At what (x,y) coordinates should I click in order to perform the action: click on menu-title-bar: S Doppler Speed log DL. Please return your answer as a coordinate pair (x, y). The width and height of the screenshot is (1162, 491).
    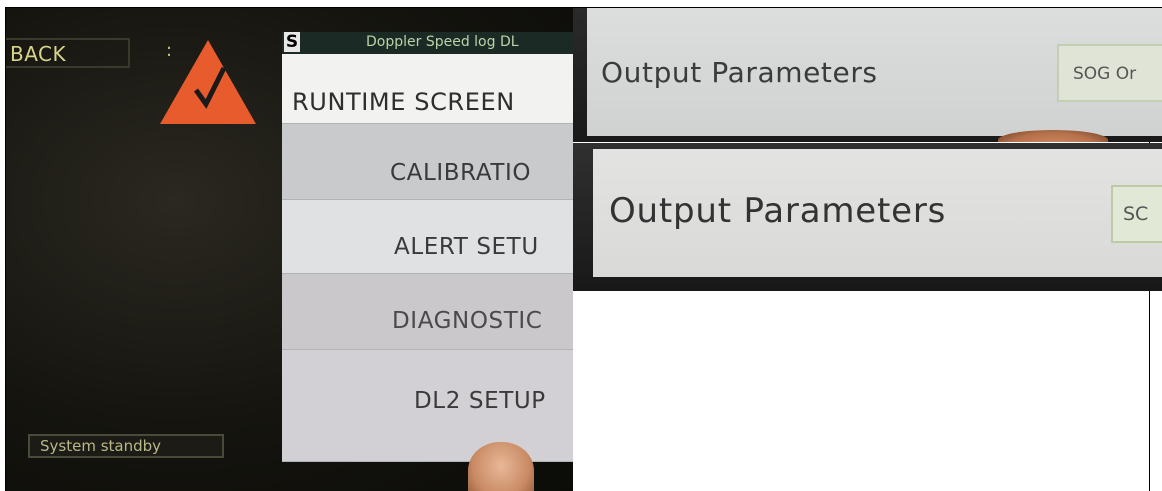
    Looking at the image, I should click on (427, 43).